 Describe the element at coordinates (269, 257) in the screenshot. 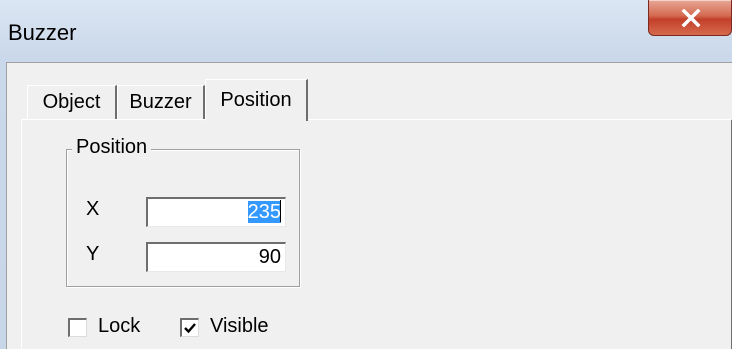

I see `y-input-value: 90` at that location.